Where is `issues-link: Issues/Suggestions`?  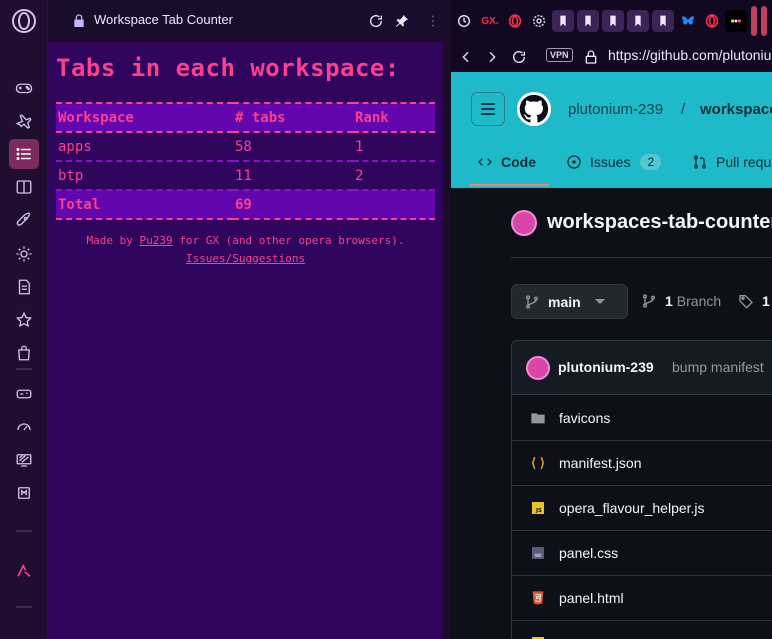 issues-link: Issues/Suggestions is located at coordinates (245, 258).